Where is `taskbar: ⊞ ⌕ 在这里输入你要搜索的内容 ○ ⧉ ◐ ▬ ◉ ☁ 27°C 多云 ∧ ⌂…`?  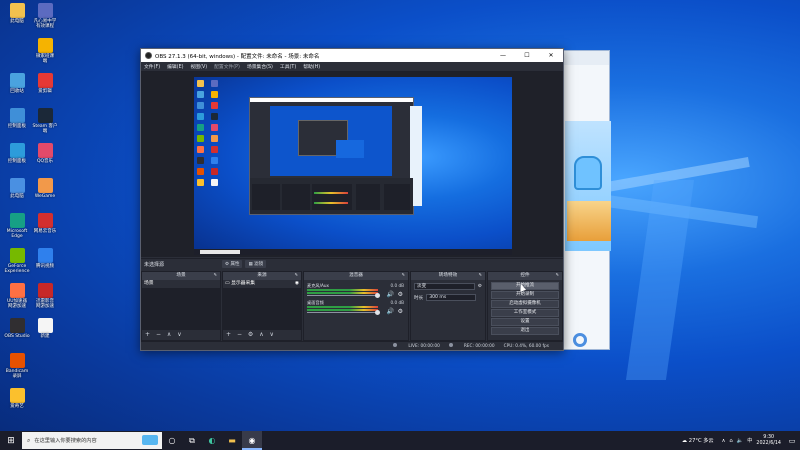 taskbar: ⊞ ⌕ 在这里输入你要搜索的内容 ○ ⧉ ◐ ▬ ◉ ☁ 27°C 多云 ∧ ⌂… is located at coordinates (400, 440).